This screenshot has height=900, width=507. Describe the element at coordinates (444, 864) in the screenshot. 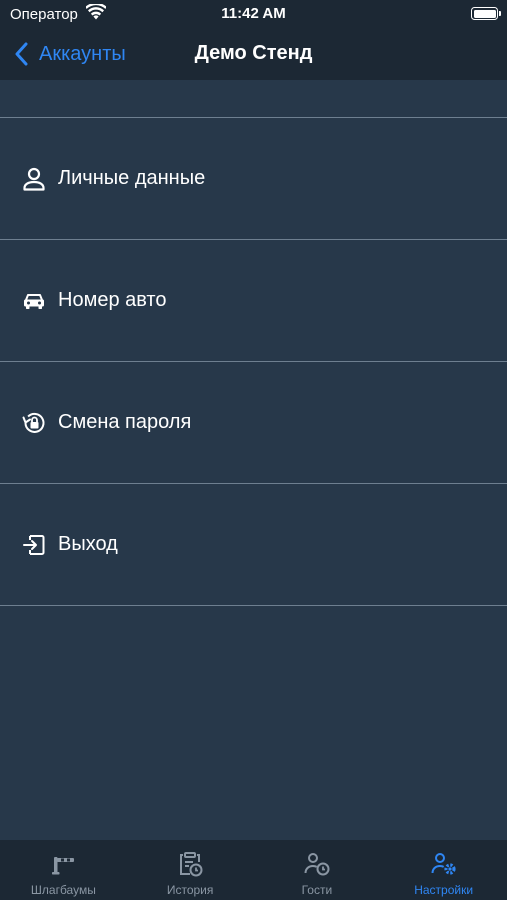

I see `settings-user-icon` at that location.